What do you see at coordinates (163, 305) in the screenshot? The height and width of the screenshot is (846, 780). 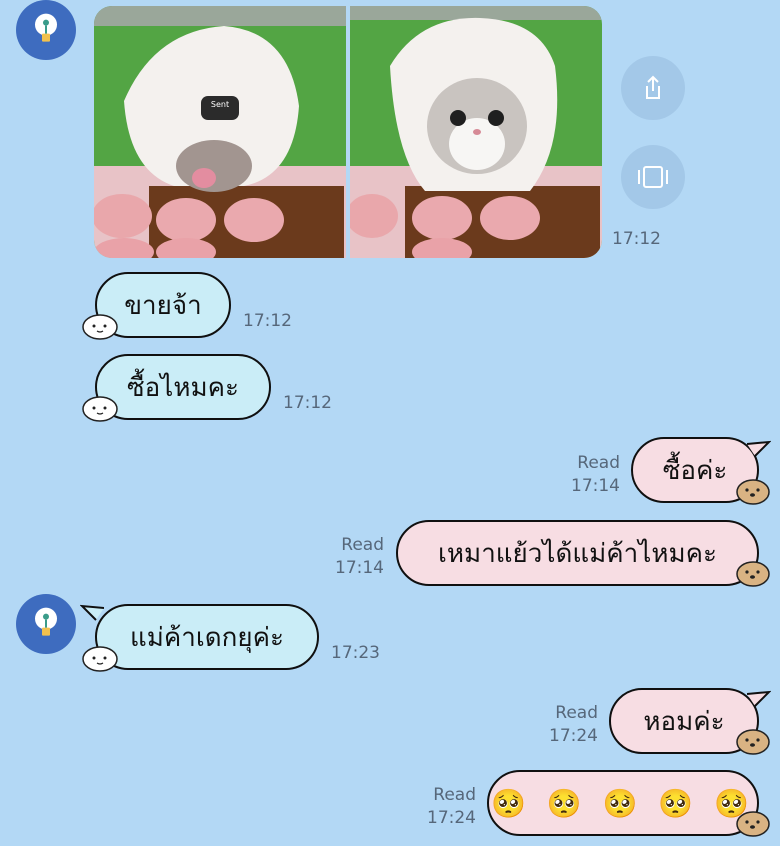 I see `message-text: ขายจ้า` at bounding box center [163, 305].